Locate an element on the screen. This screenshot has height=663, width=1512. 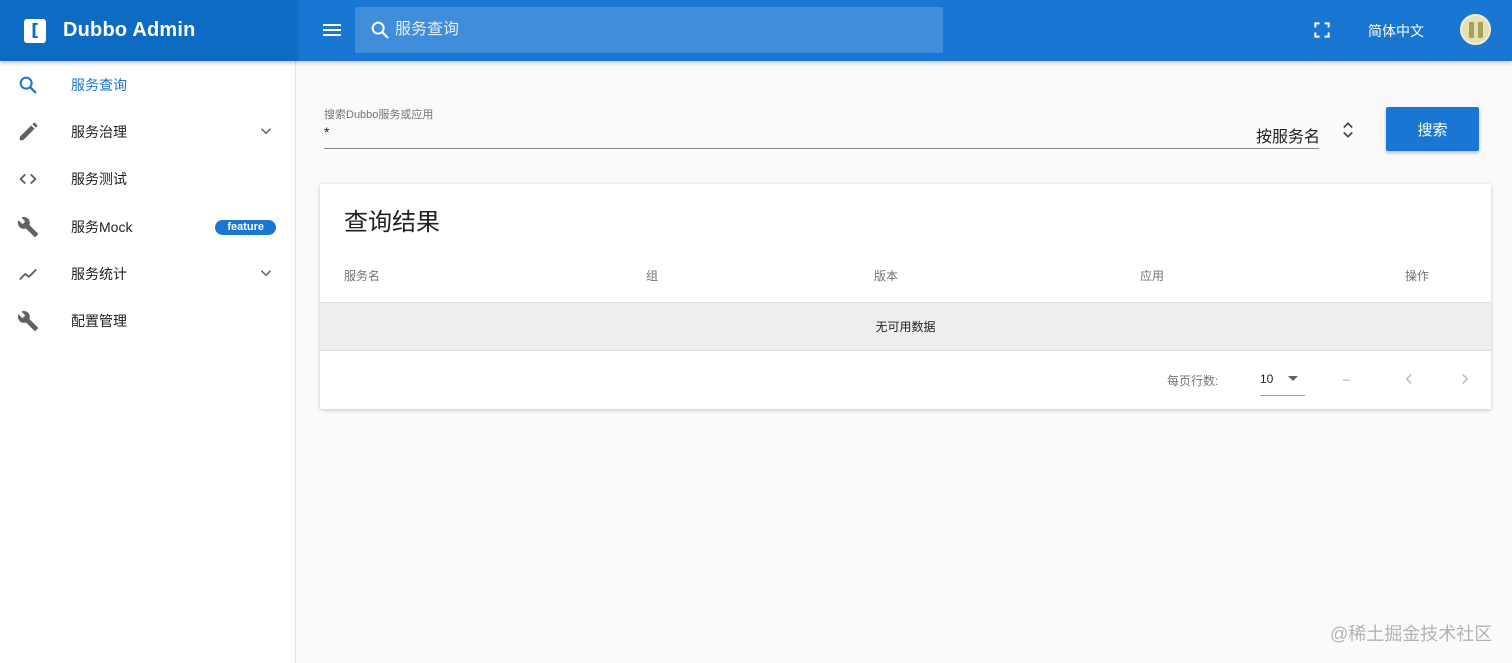
brand-header: [ Dubbo Admin is located at coordinates (148, 30).